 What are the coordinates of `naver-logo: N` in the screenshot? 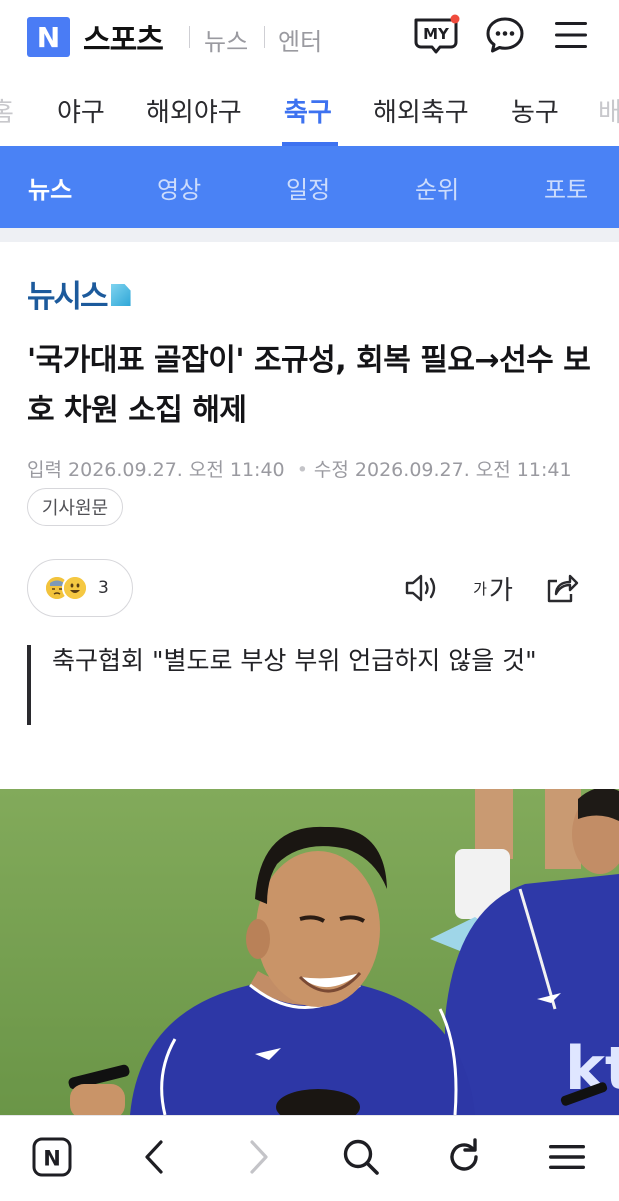 It's located at (48, 37).